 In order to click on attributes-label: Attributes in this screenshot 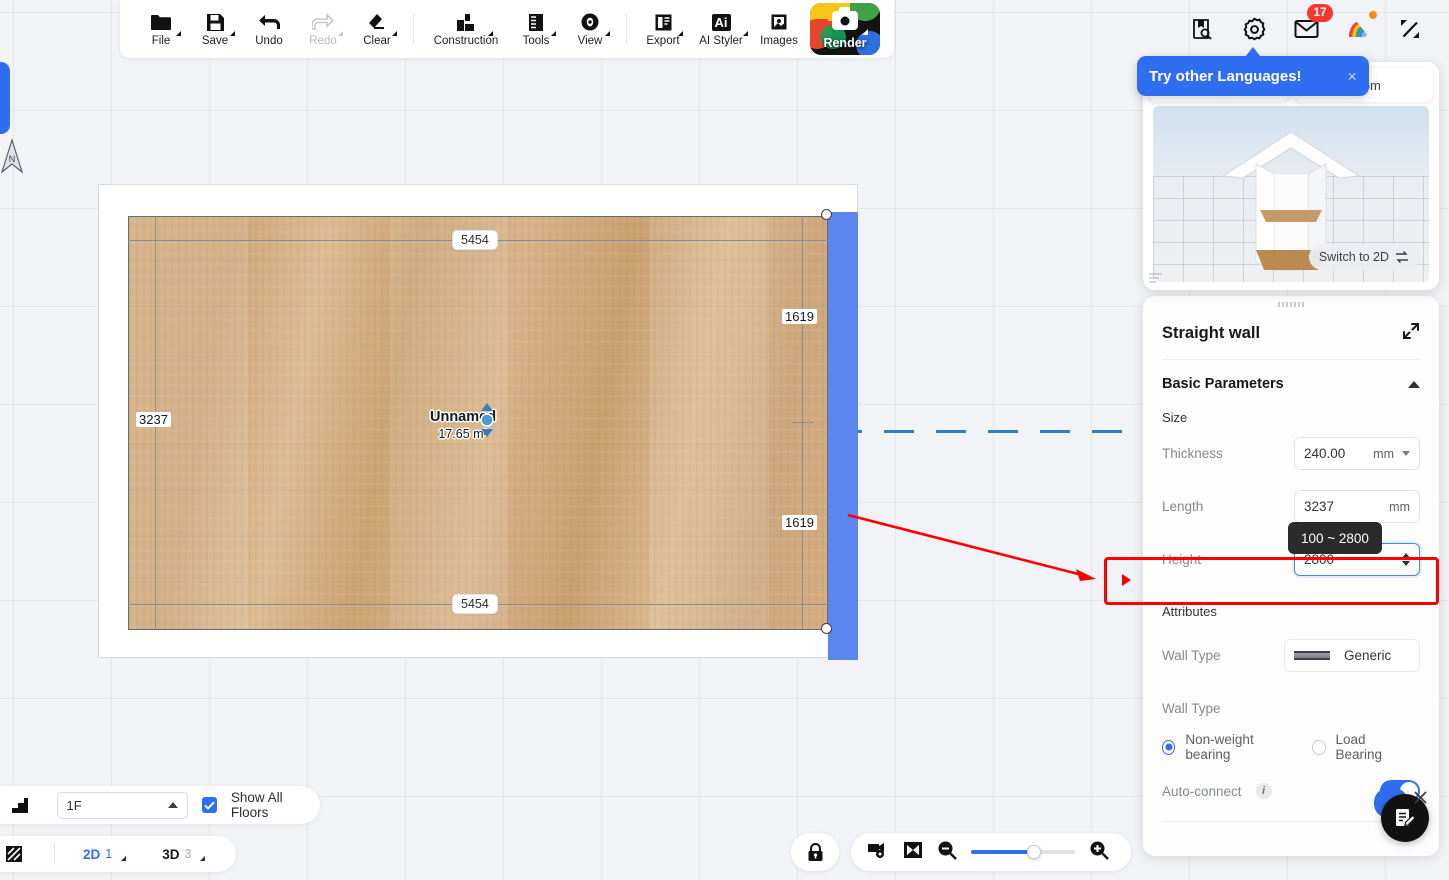, I will do `click(1189, 611)`.